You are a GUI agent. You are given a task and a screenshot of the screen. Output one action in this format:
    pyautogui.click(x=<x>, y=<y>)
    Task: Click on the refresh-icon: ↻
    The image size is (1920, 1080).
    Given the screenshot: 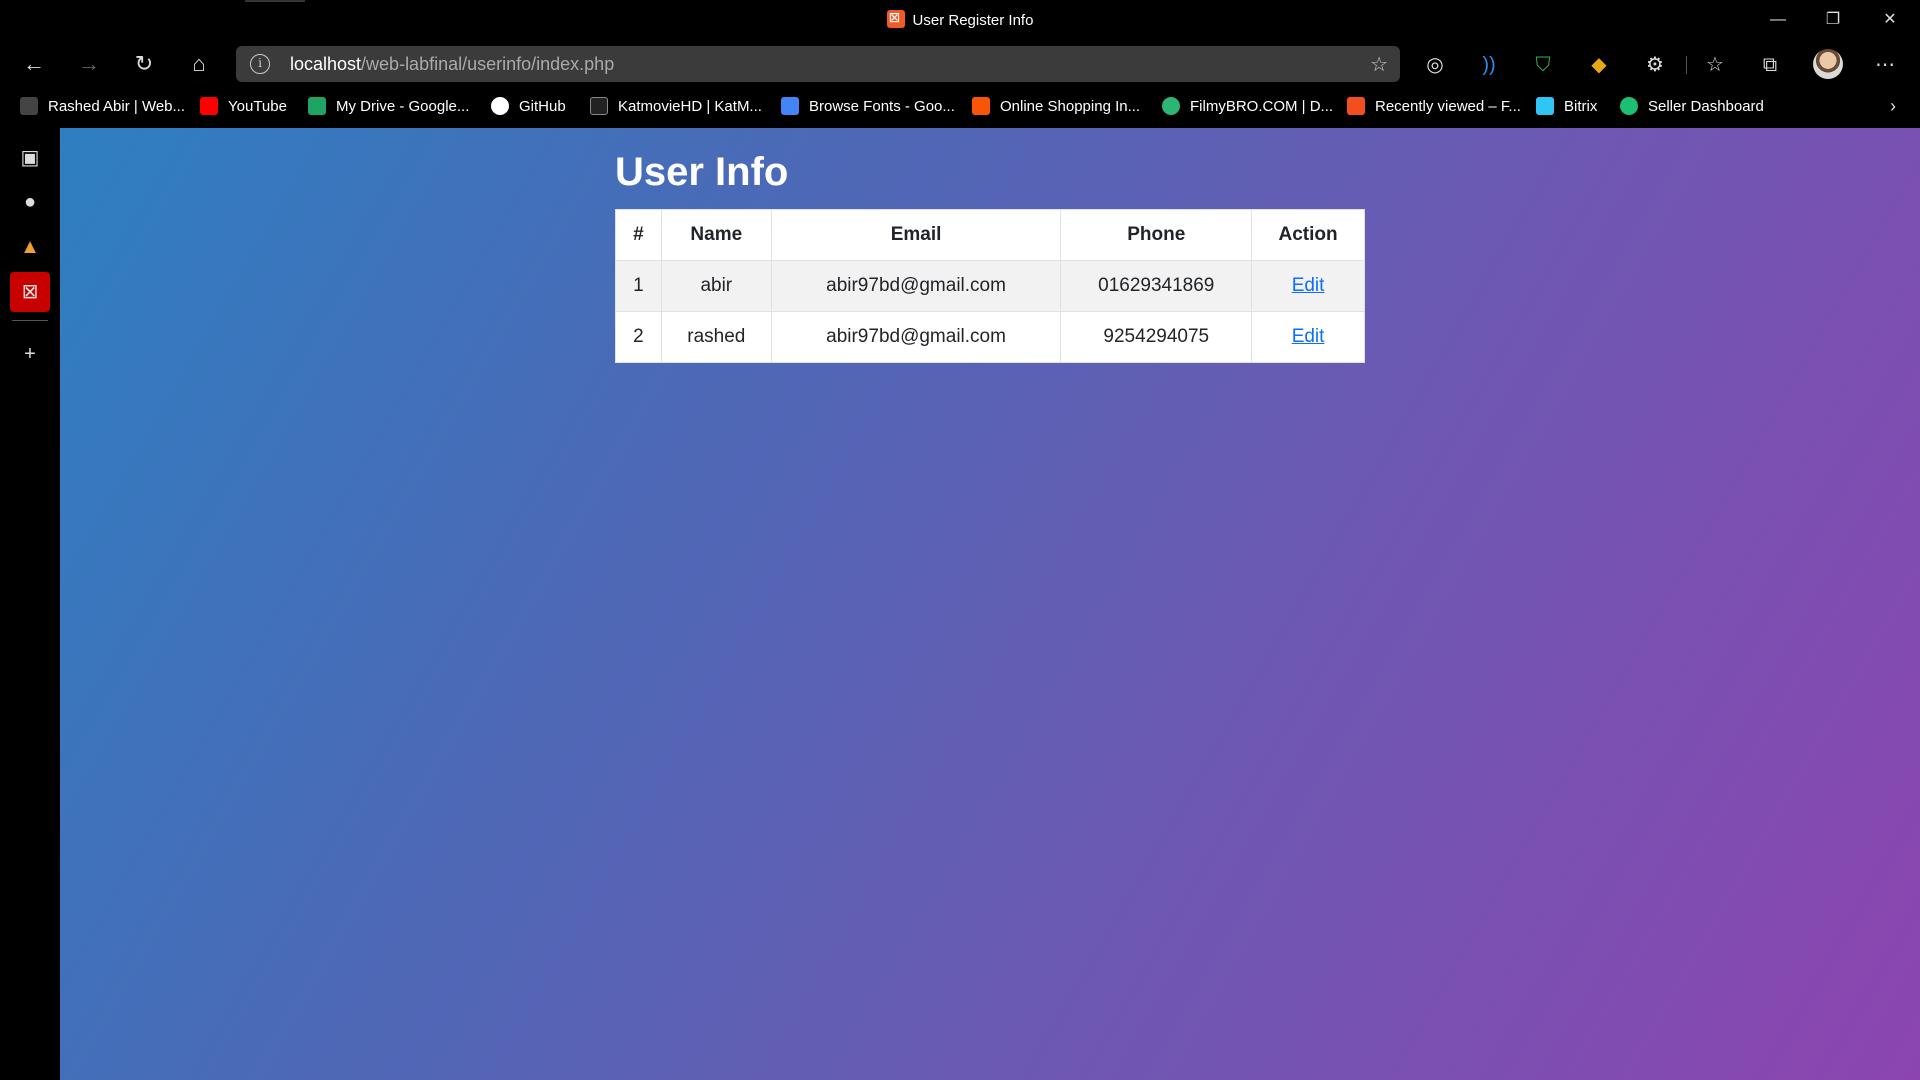 What is the action you would take?
    pyautogui.click(x=144, y=63)
    